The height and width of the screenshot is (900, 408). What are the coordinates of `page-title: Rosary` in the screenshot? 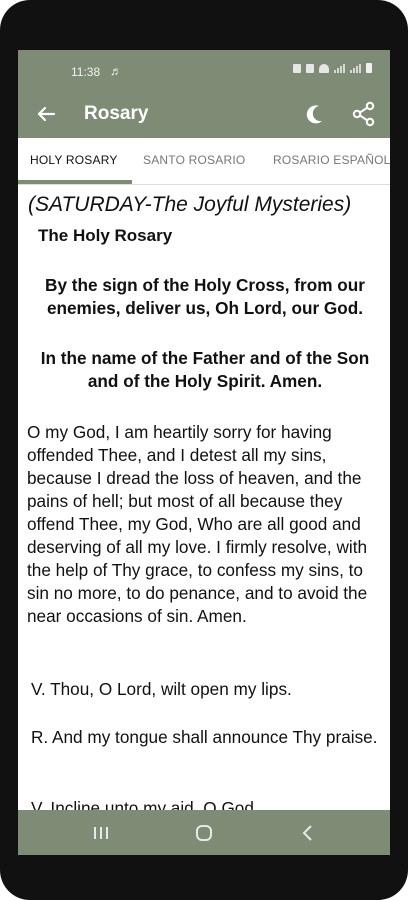 It's located at (116, 113).